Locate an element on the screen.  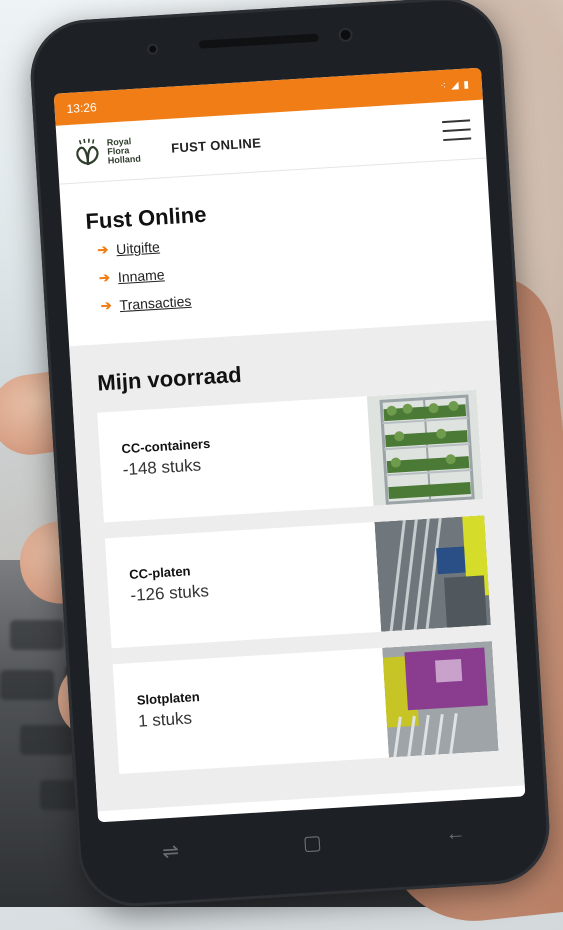
status-time: 13:26 is located at coordinates (82, 108).